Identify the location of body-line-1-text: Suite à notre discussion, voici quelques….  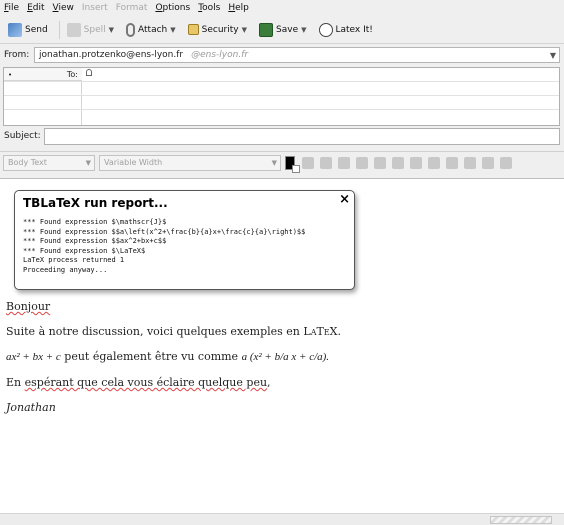
(155, 331).